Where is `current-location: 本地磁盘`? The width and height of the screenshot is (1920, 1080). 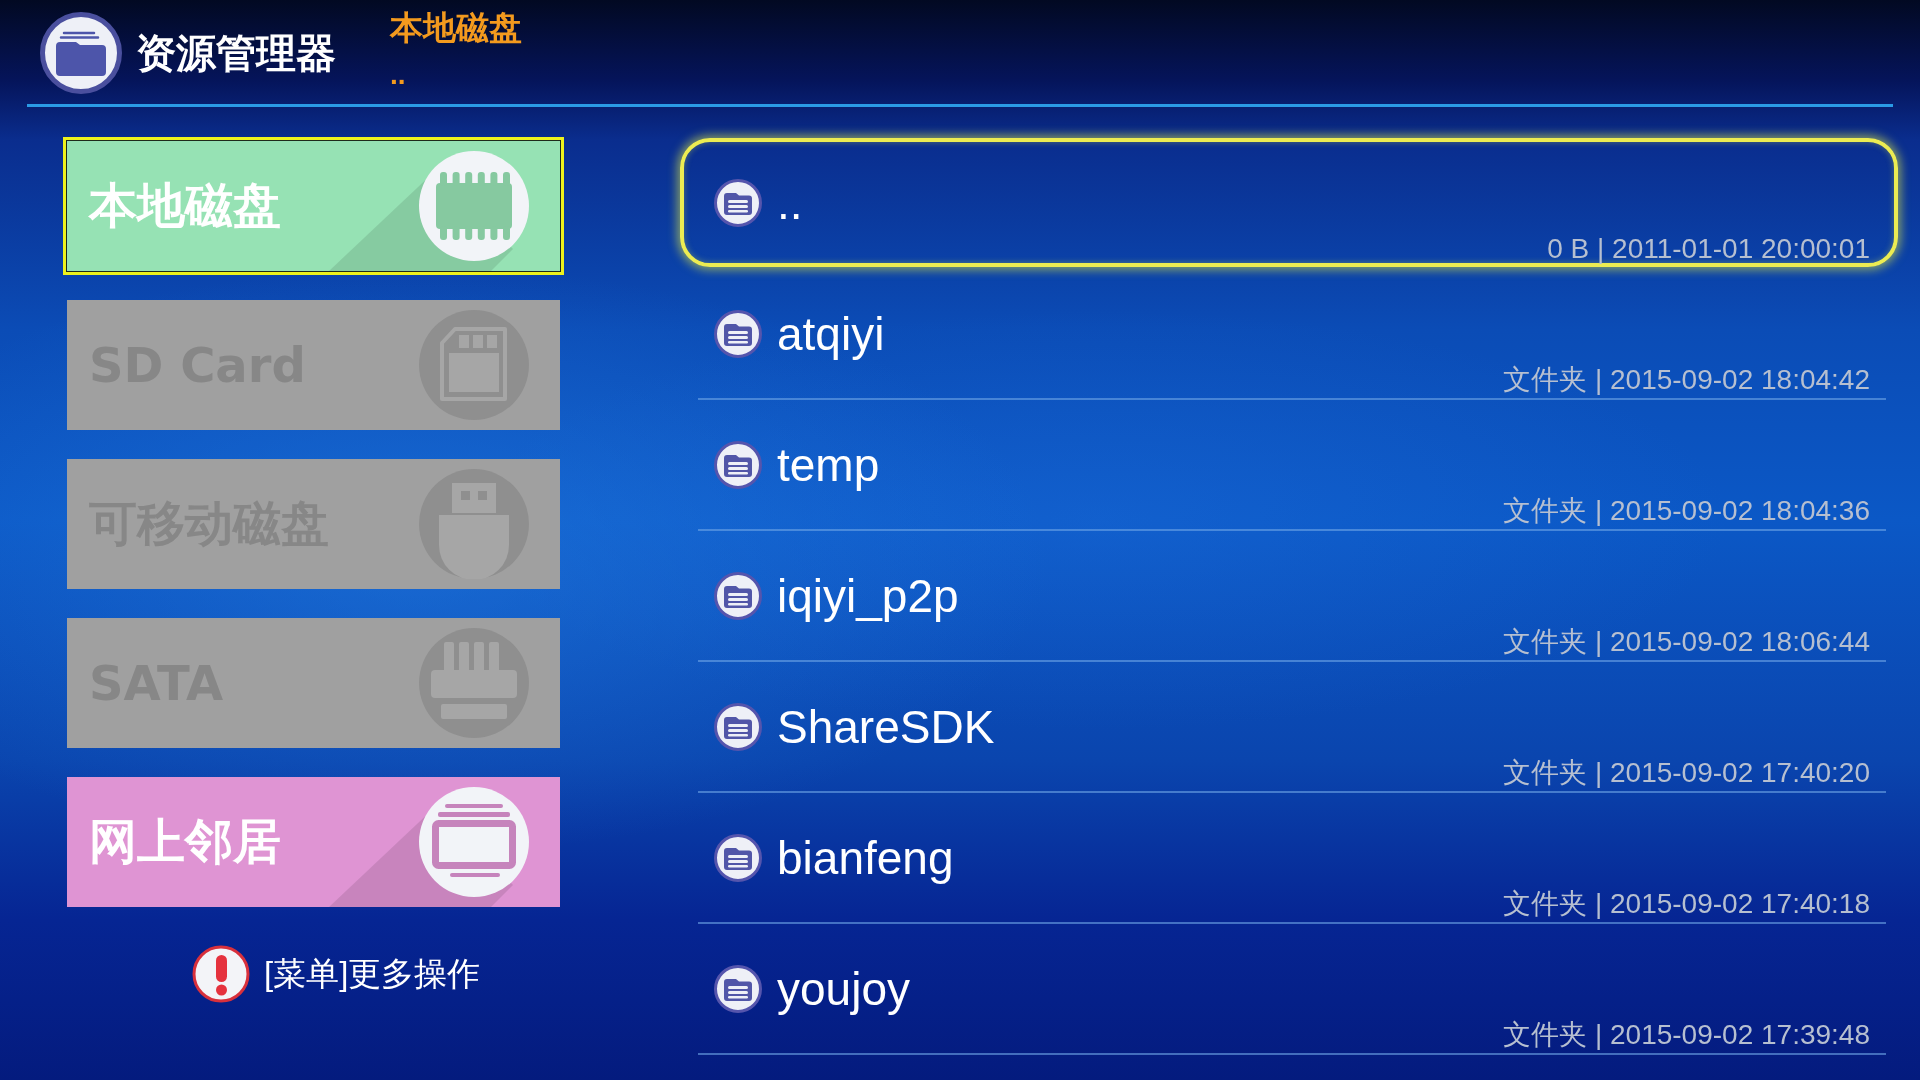 current-location: 本地磁盘 is located at coordinates (456, 28).